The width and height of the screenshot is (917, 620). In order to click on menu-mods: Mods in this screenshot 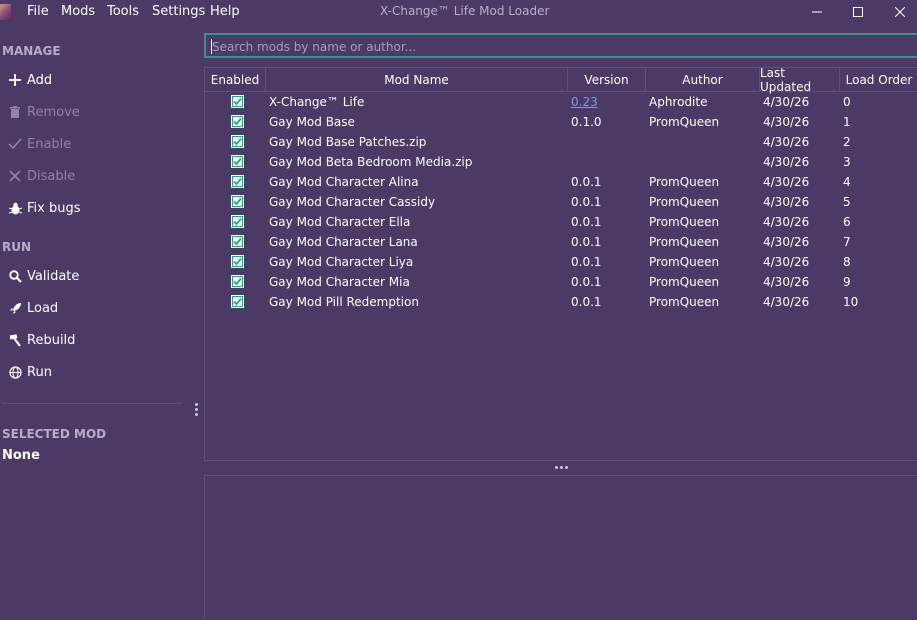, I will do `click(78, 11)`.